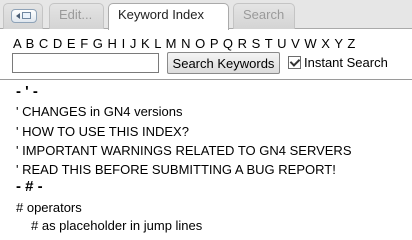  I want to click on instant-search-toggle: Instant Search, so click(338, 63).